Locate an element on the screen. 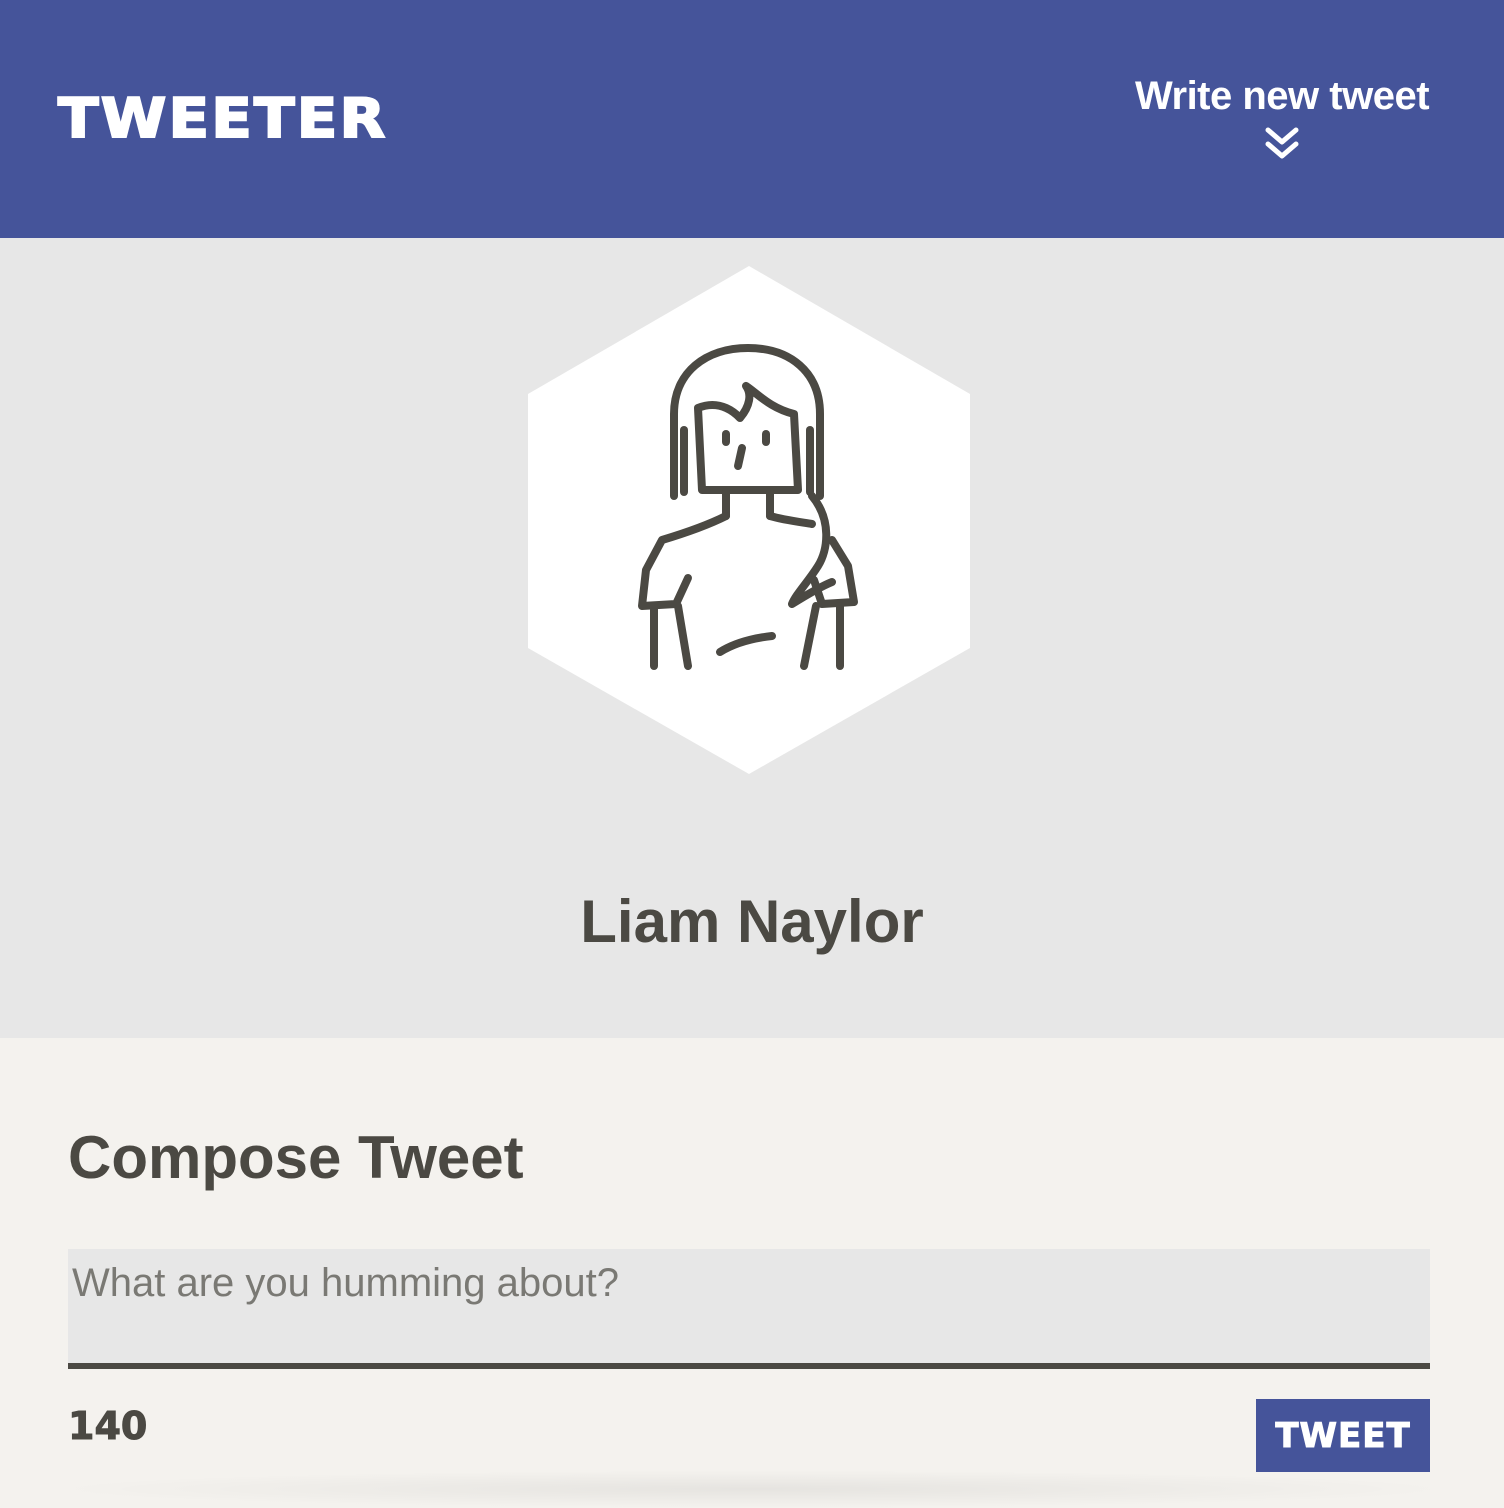 This screenshot has height=1508, width=1504. compose-title: Compose Tweet is located at coordinates (296, 1157).